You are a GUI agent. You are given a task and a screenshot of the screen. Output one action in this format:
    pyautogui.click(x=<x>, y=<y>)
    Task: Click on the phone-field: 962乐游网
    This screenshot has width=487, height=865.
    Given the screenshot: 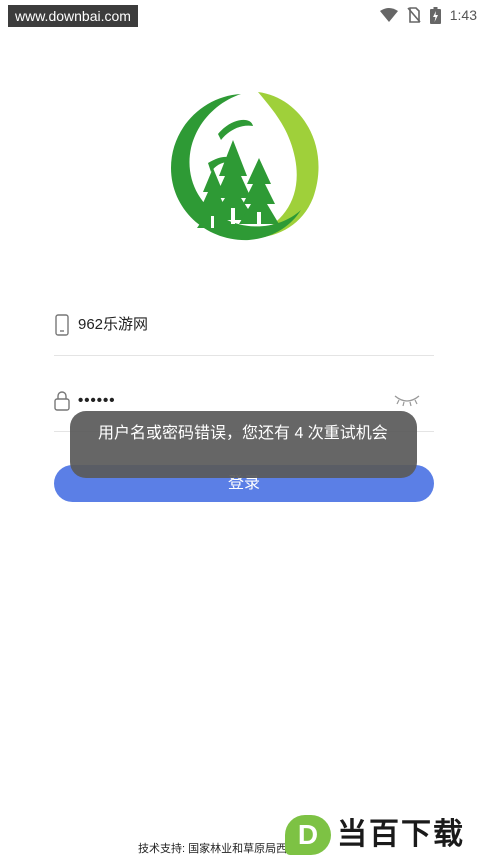 What is the action you would take?
    pyautogui.click(x=244, y=329)
    